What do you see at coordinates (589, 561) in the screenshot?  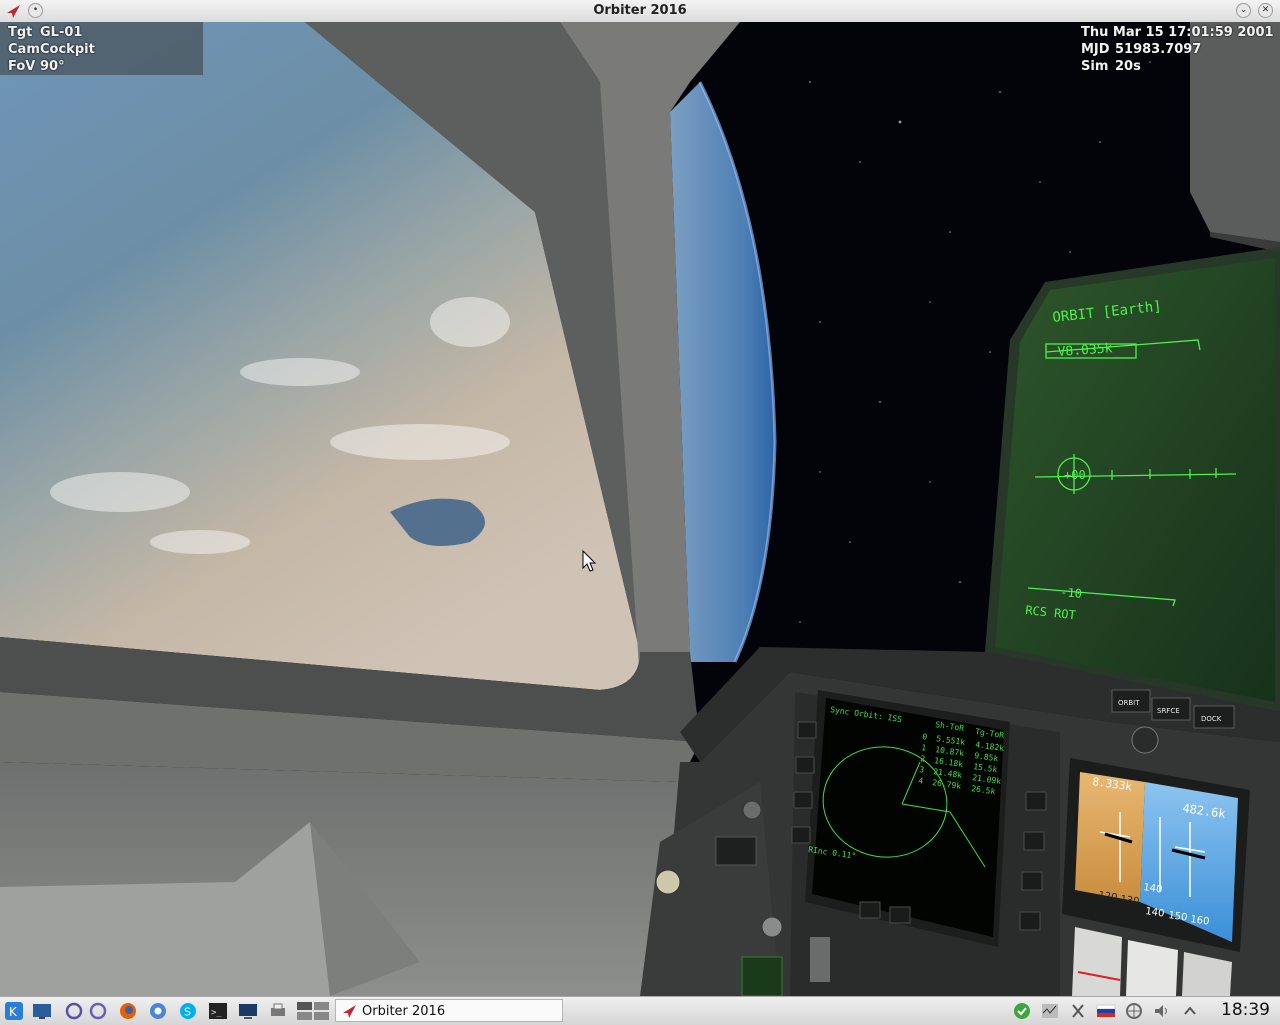 I see `mouse-cursor-icon` at bounding box center [589, 561].